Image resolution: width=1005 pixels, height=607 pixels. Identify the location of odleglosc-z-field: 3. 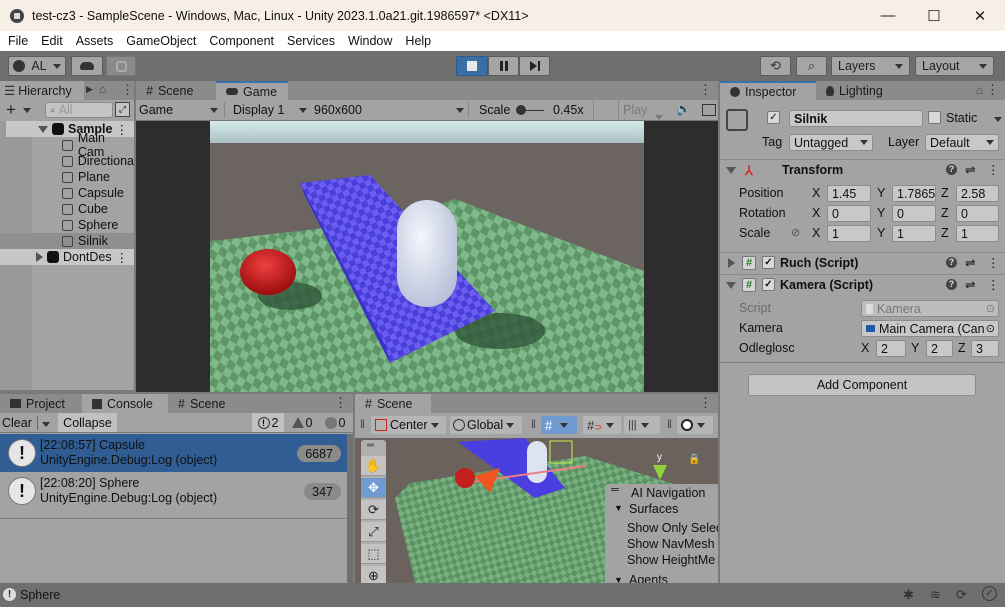
(985, 348).